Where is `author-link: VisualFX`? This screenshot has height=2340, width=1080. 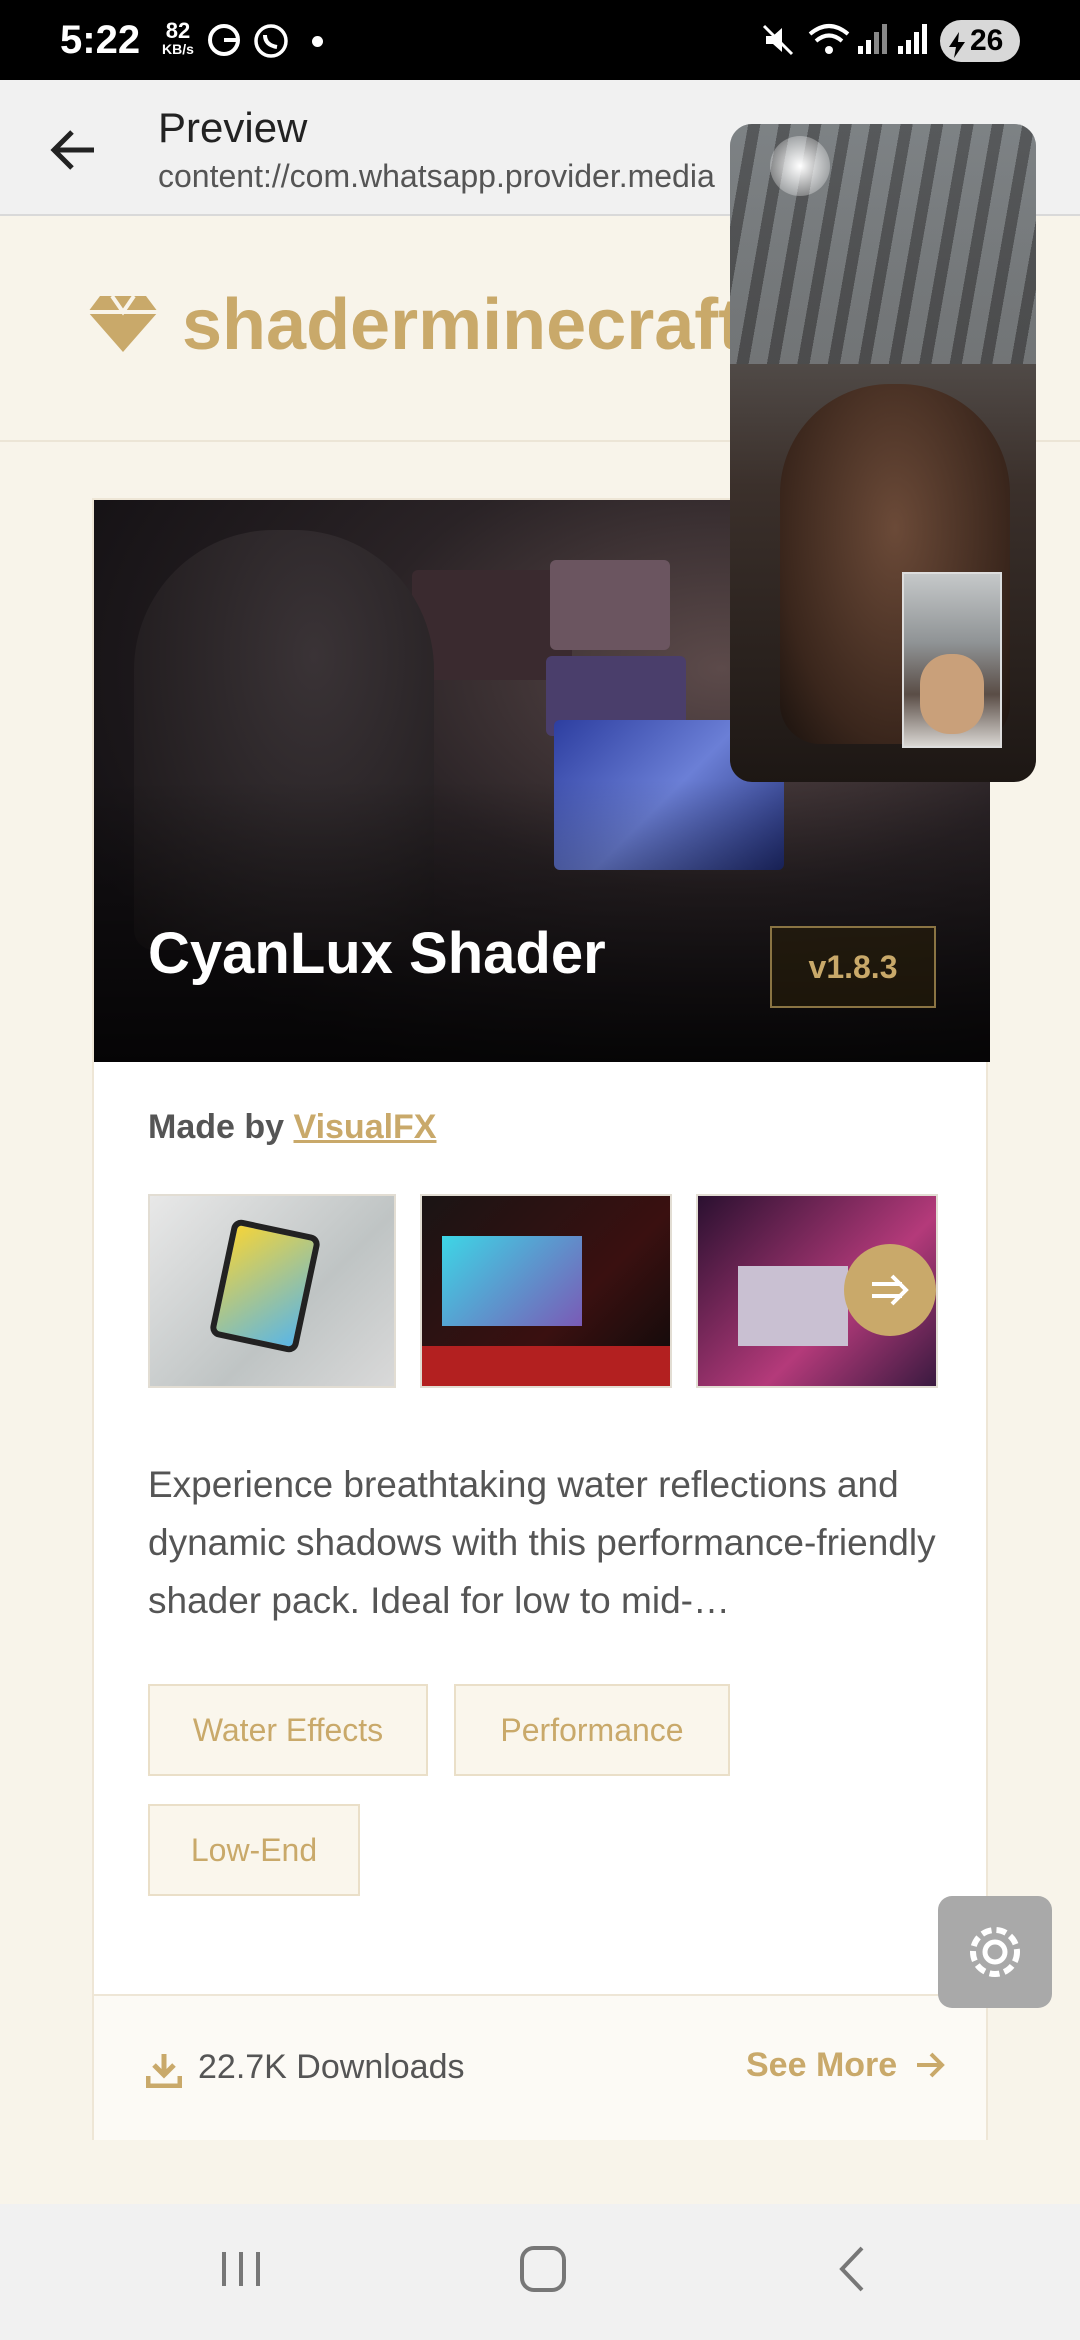 author-link: VisualFX is located at coordinates (365, 1127).